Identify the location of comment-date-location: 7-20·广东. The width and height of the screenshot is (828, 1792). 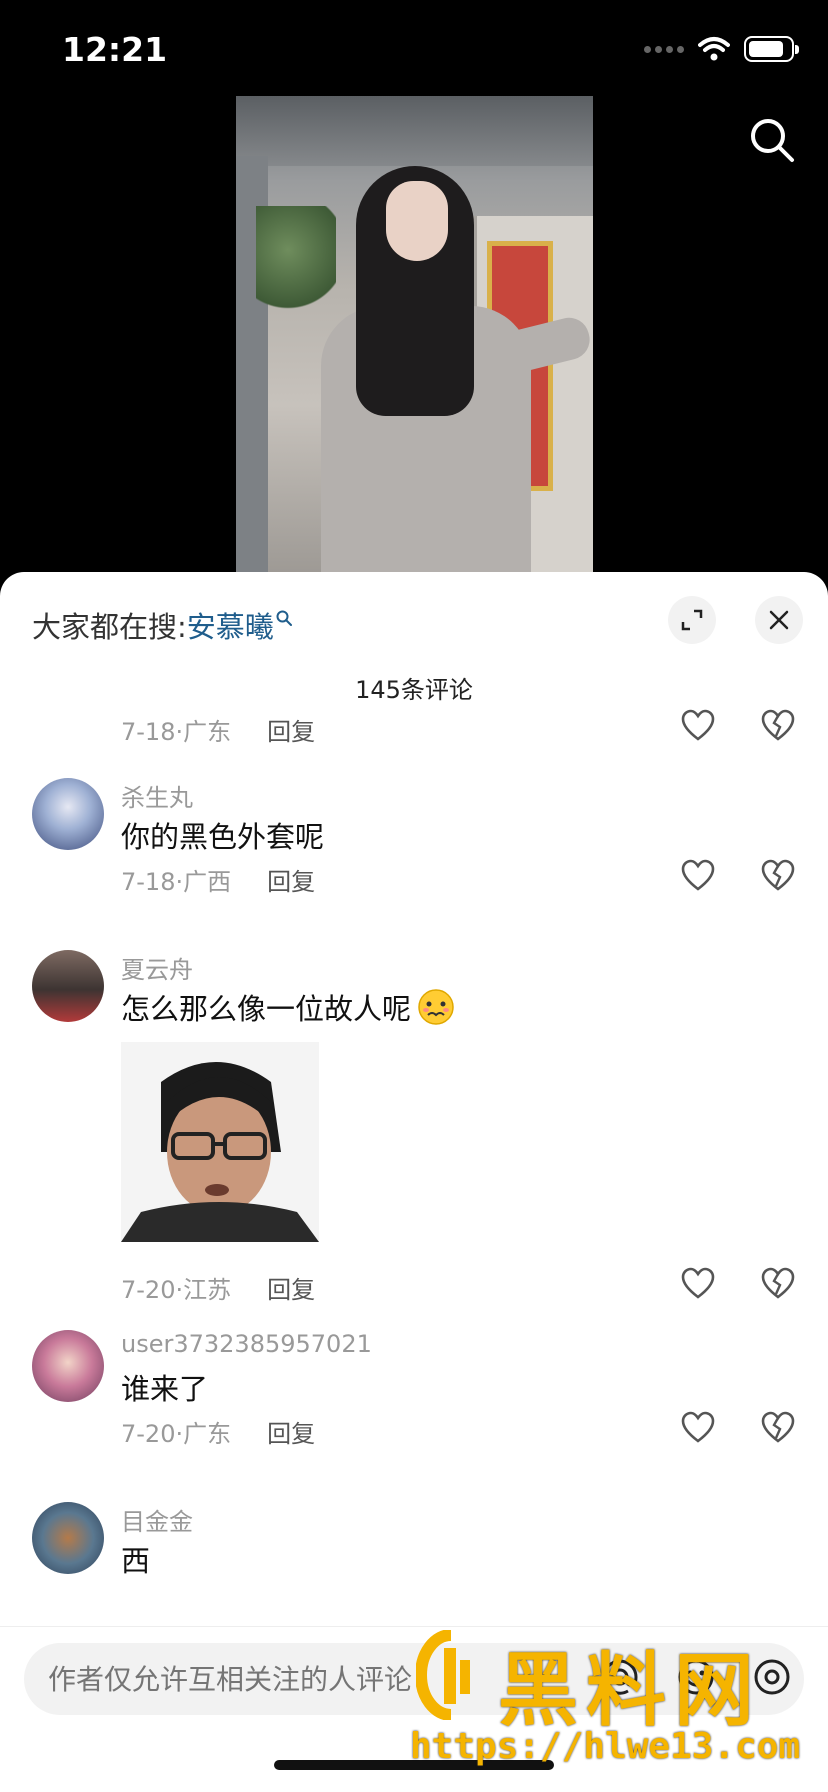
(176, 1434).